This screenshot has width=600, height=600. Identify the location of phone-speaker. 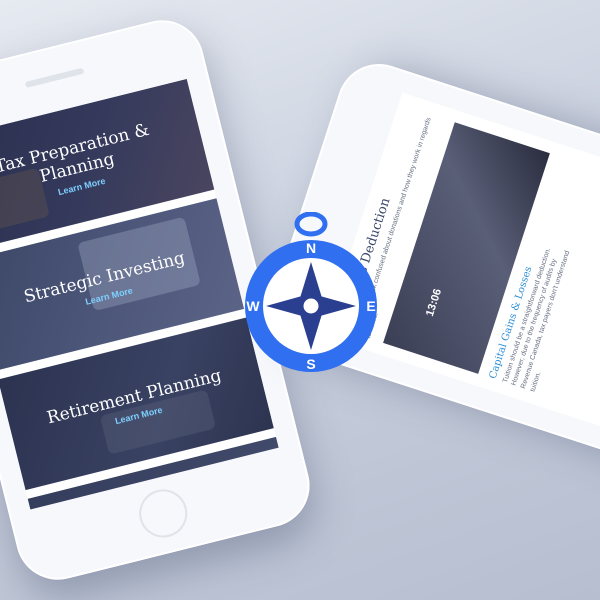
(54, 77).